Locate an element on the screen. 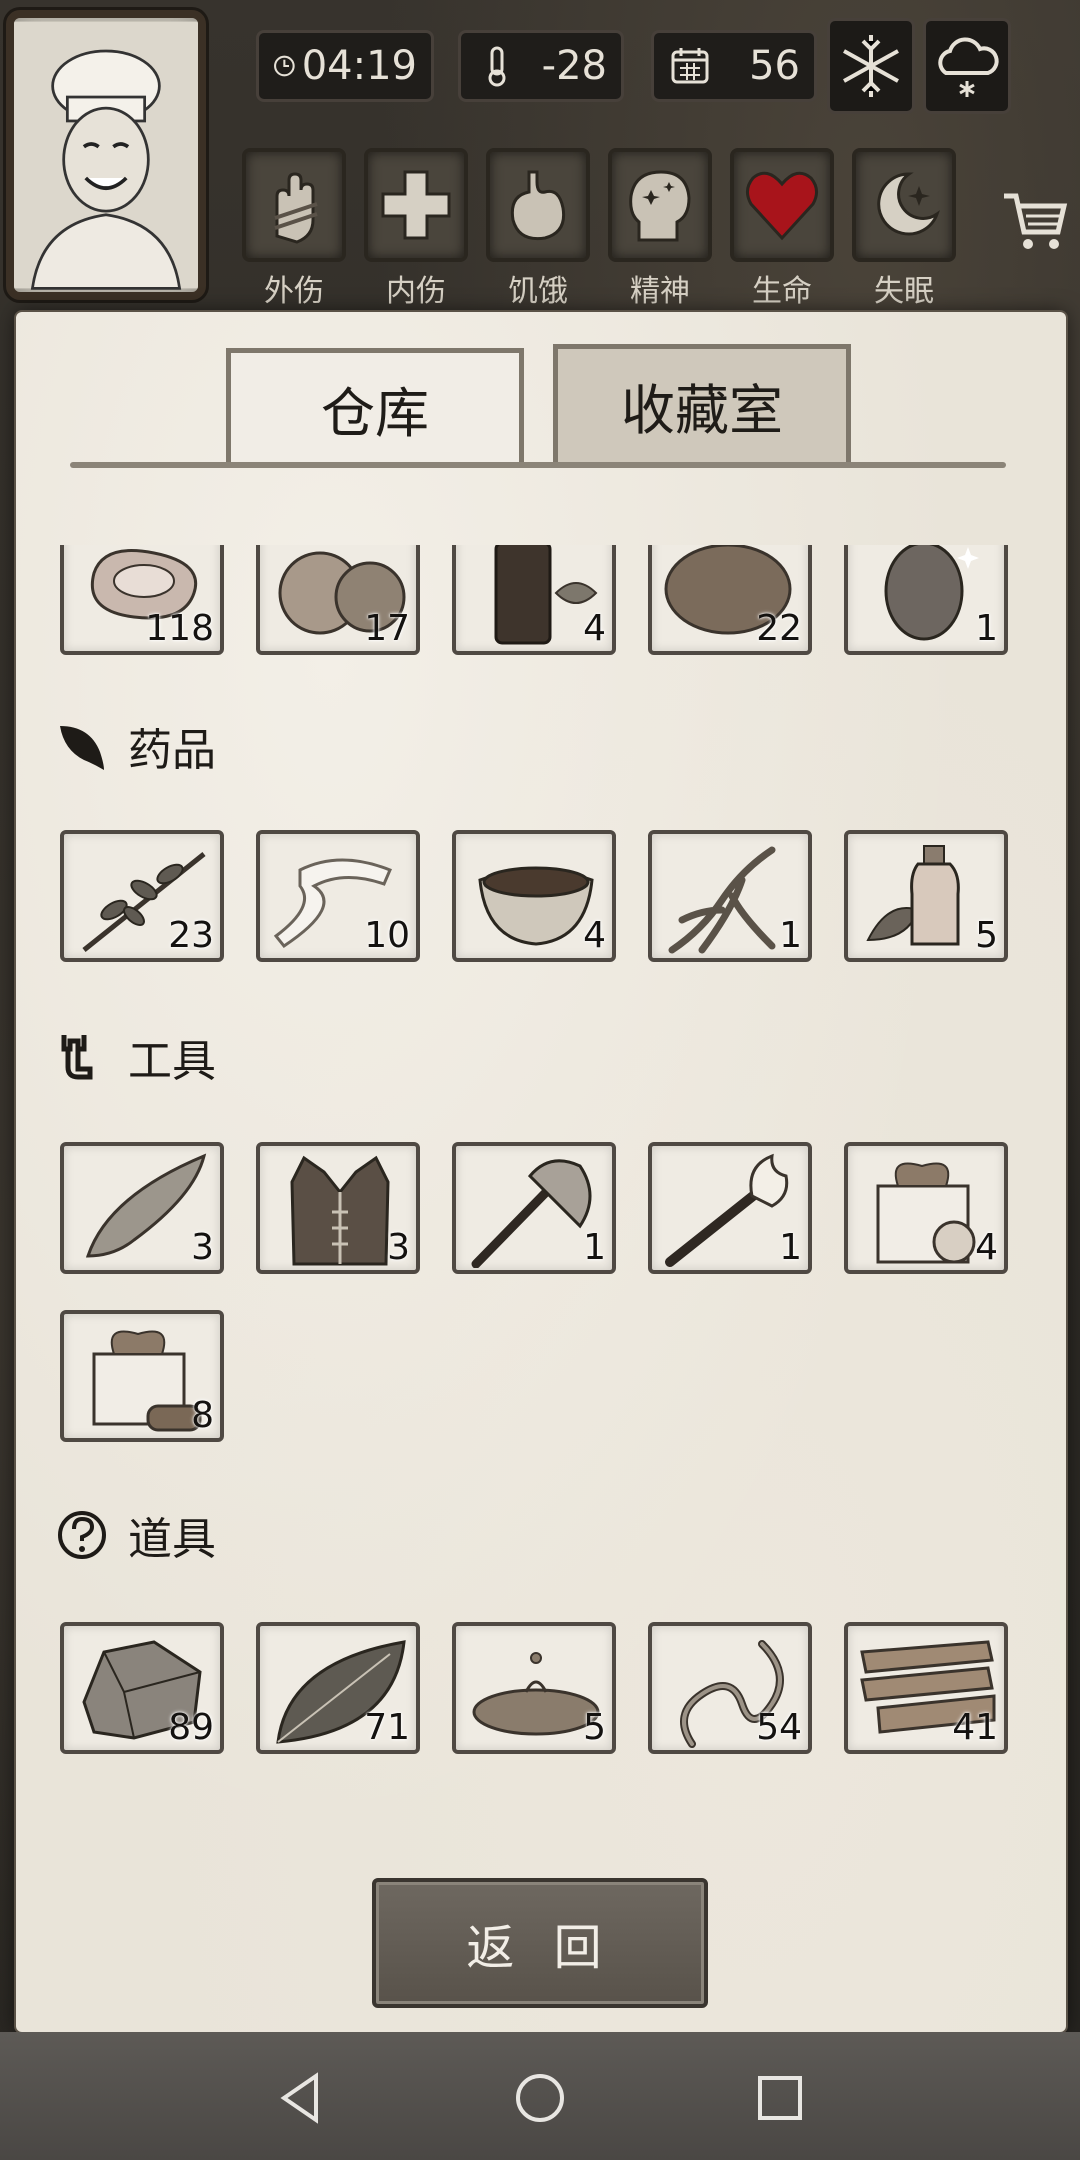 The image size is (1080, 2160). temperature-value: -28 is located at coordinates (574, 66).